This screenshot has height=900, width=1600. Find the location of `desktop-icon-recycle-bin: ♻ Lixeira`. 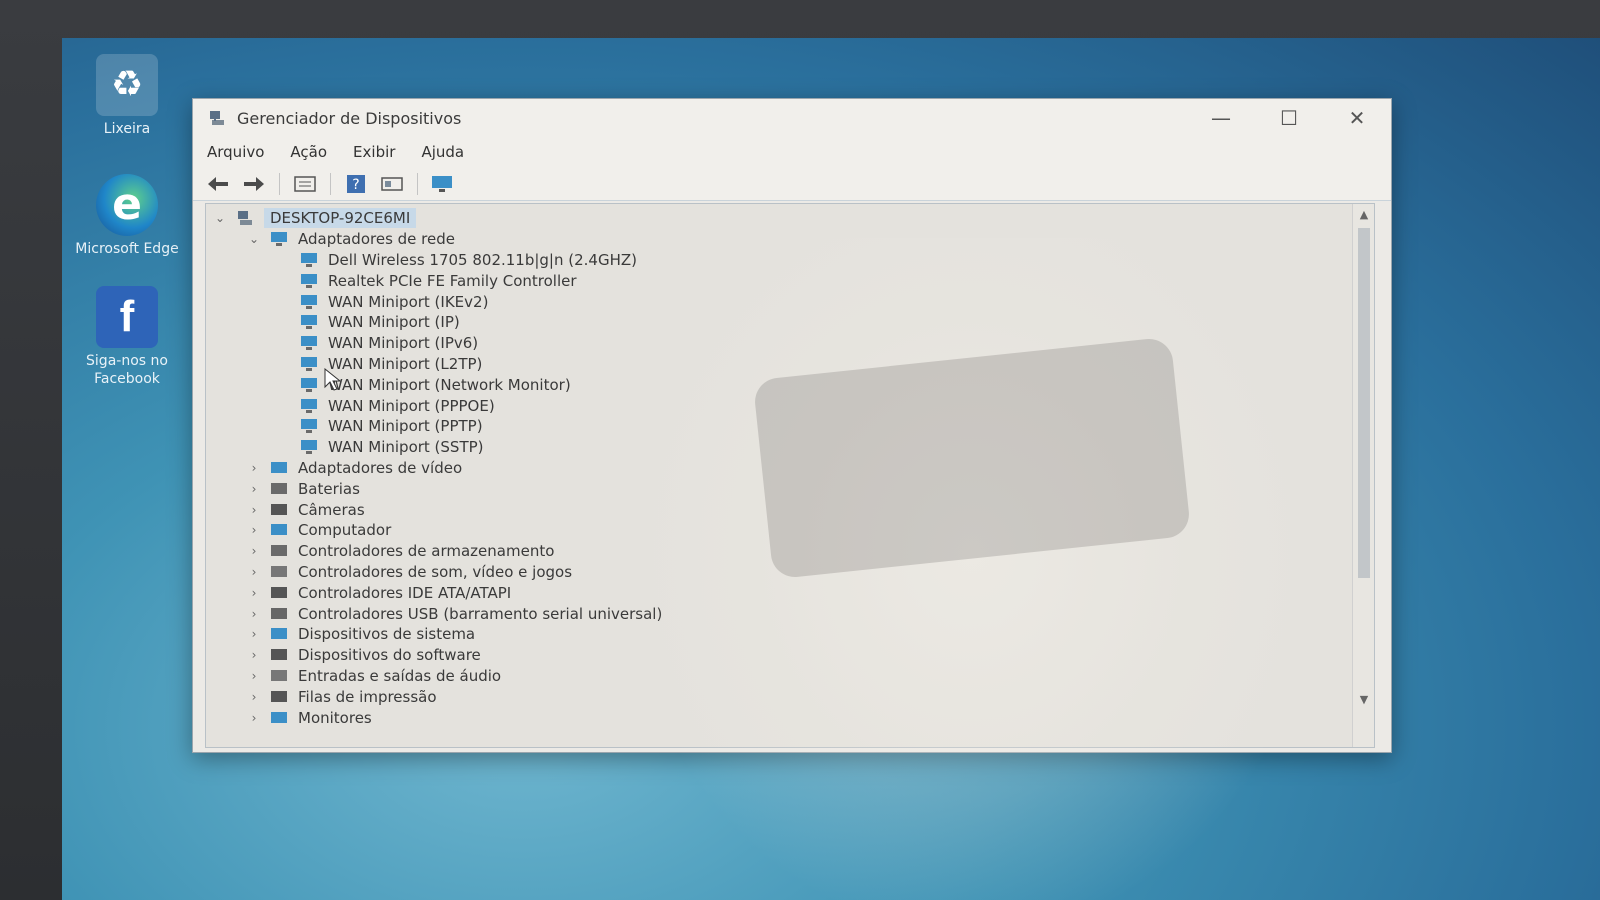

desktop-icon-recycle-bin: ♻ Lixeira is located at coordinates (127, 96).